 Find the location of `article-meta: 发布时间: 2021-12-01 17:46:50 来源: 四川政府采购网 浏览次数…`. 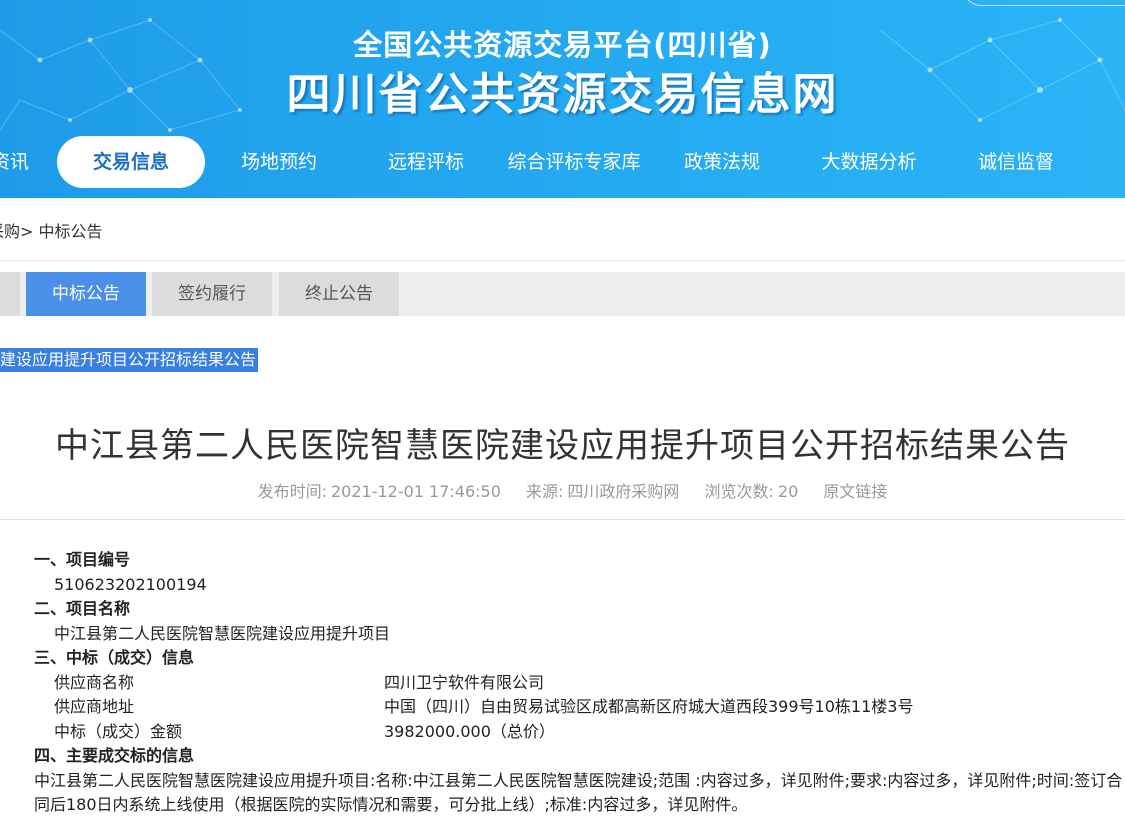

article-meta: 发布时间: 2021-12-01 17:46:50 来源: 四川政府采购网 浏览次数… is located at coordinates (562, 490).